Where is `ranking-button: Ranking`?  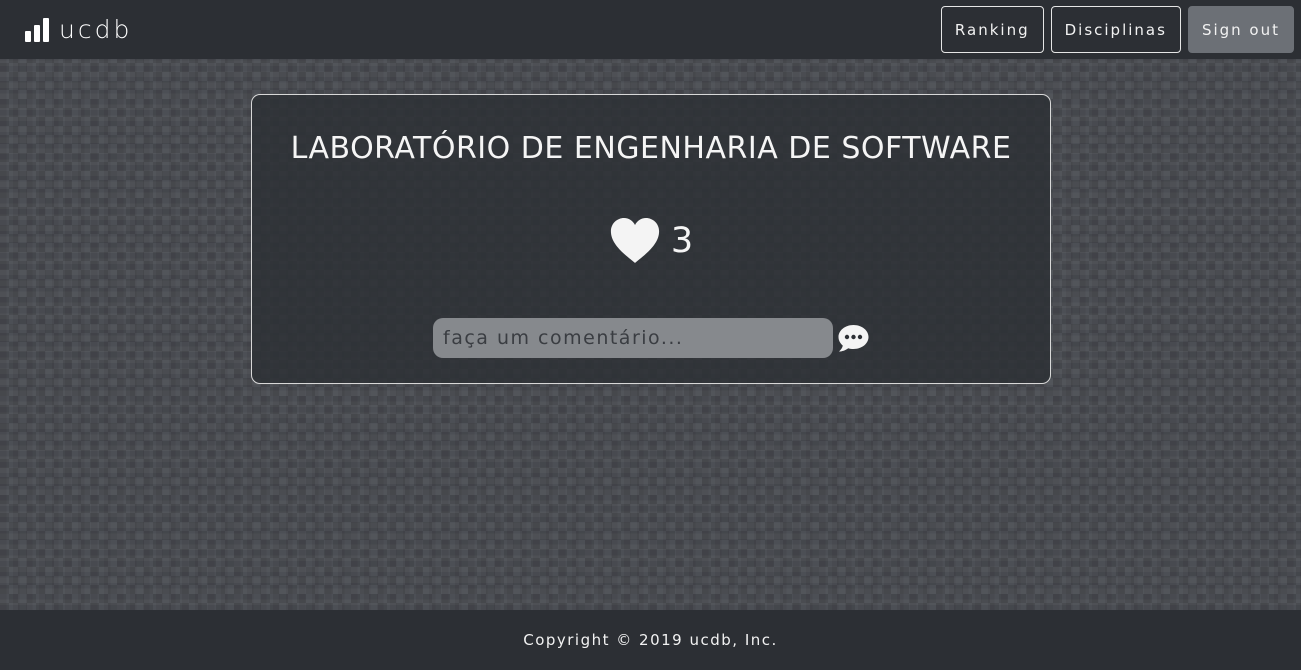
ranking-button: Ranking is located at coordinates (992, 29).